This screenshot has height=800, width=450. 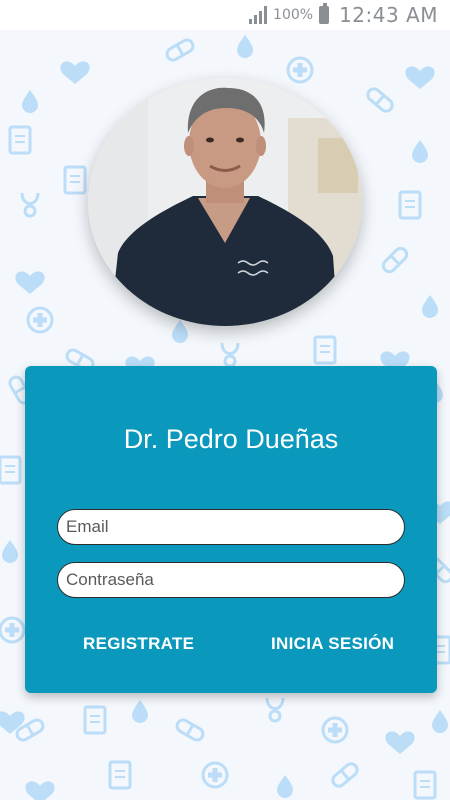 I want to click on status-clock: 12:43 AM, so click(x=388, y=15).